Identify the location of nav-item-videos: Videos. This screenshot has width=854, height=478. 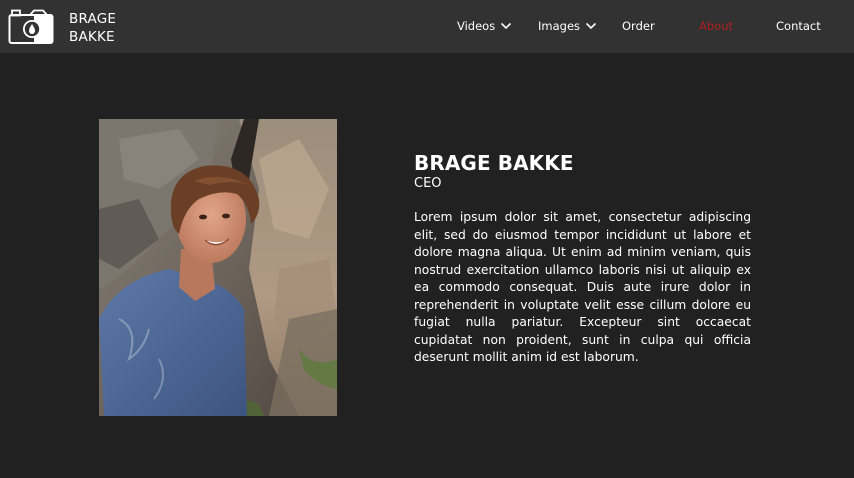
(484, 26).